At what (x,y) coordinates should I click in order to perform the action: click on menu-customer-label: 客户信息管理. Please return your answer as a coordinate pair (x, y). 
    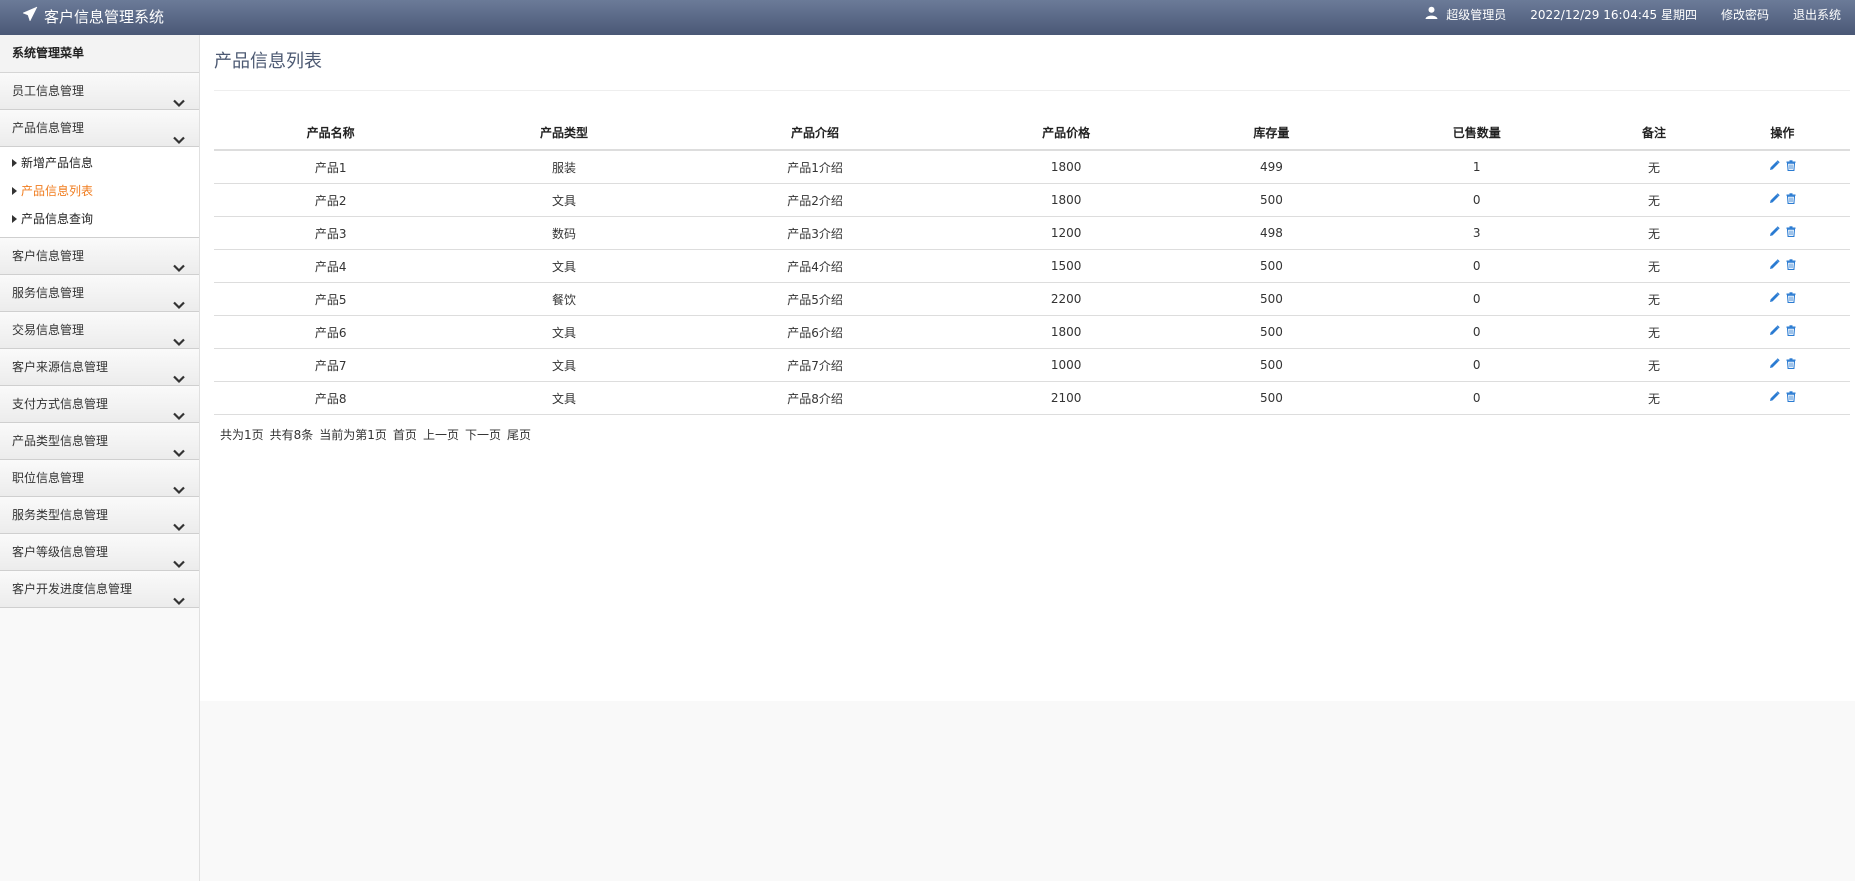
    Looking at the image, I should click on (48, 256).